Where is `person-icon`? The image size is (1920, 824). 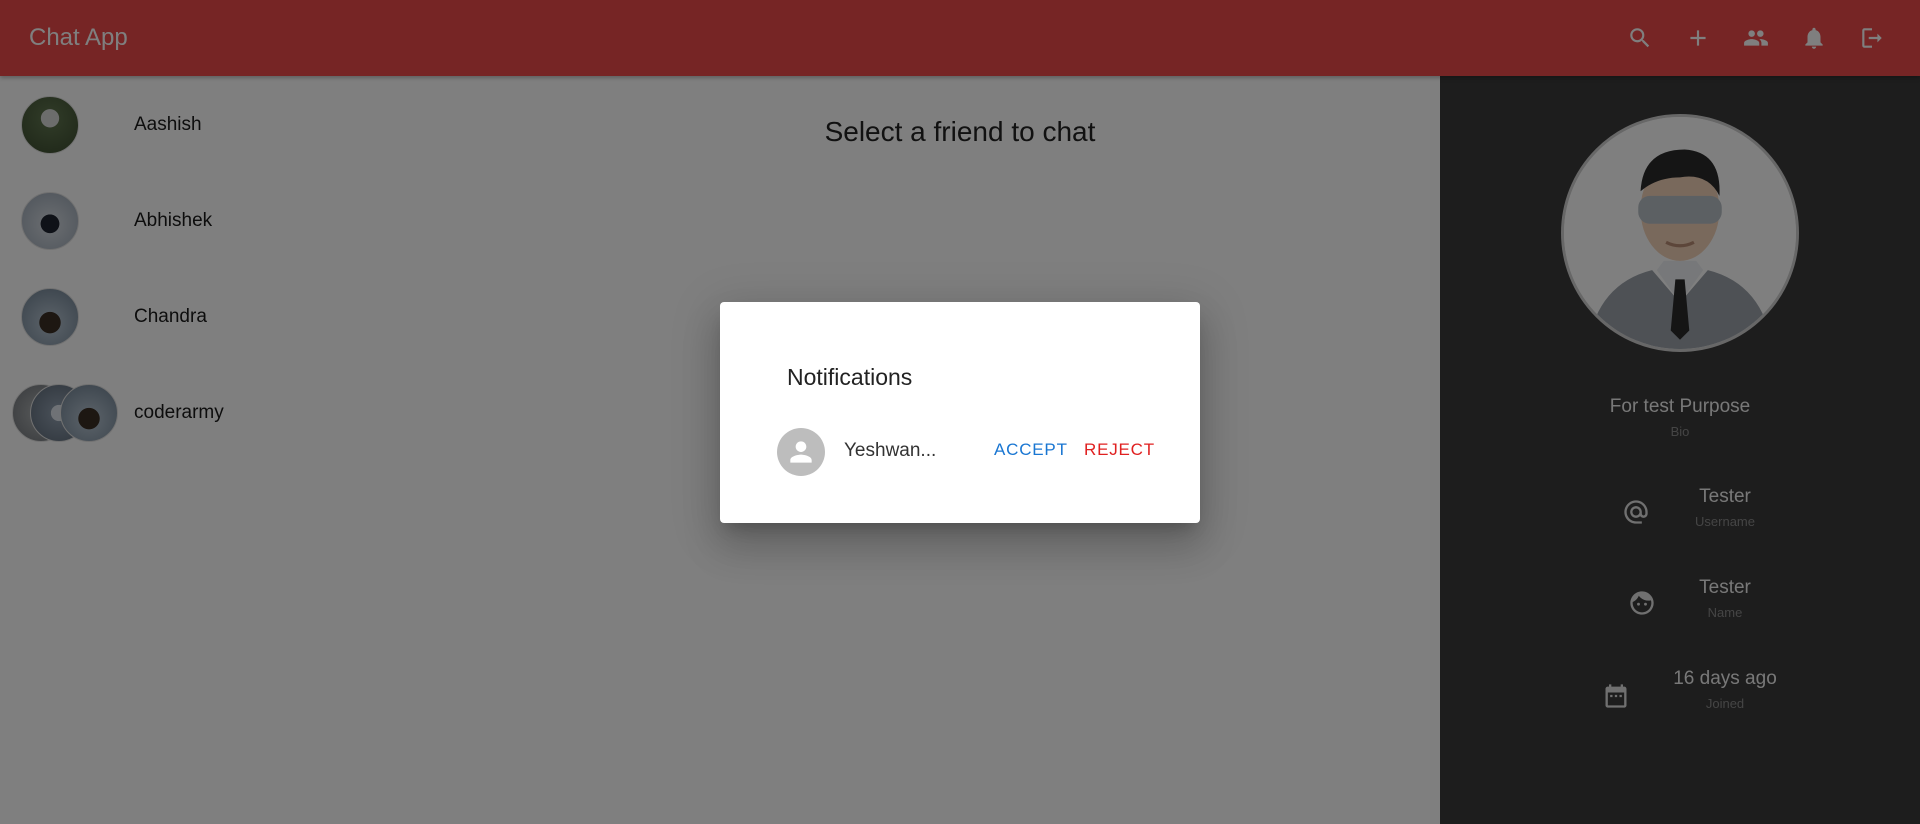 person-icon is located at coordinates (801, 452).